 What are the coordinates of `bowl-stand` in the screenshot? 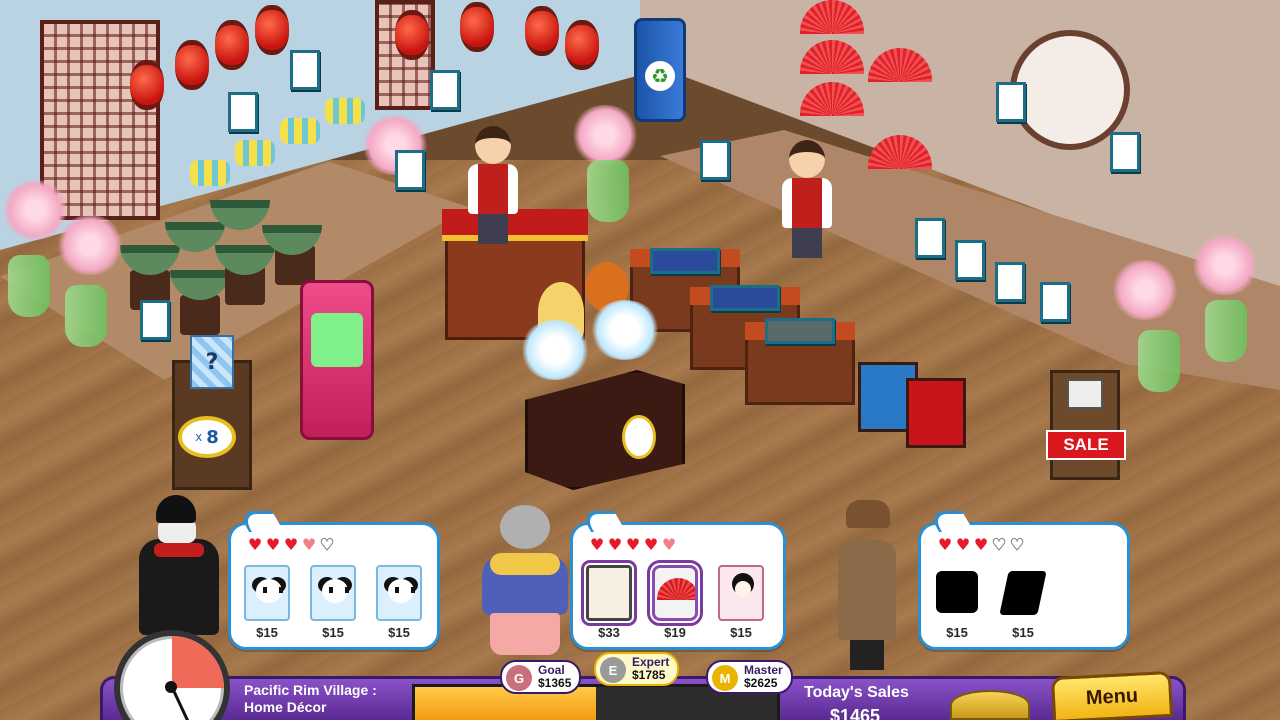 It's located at (200, 315).